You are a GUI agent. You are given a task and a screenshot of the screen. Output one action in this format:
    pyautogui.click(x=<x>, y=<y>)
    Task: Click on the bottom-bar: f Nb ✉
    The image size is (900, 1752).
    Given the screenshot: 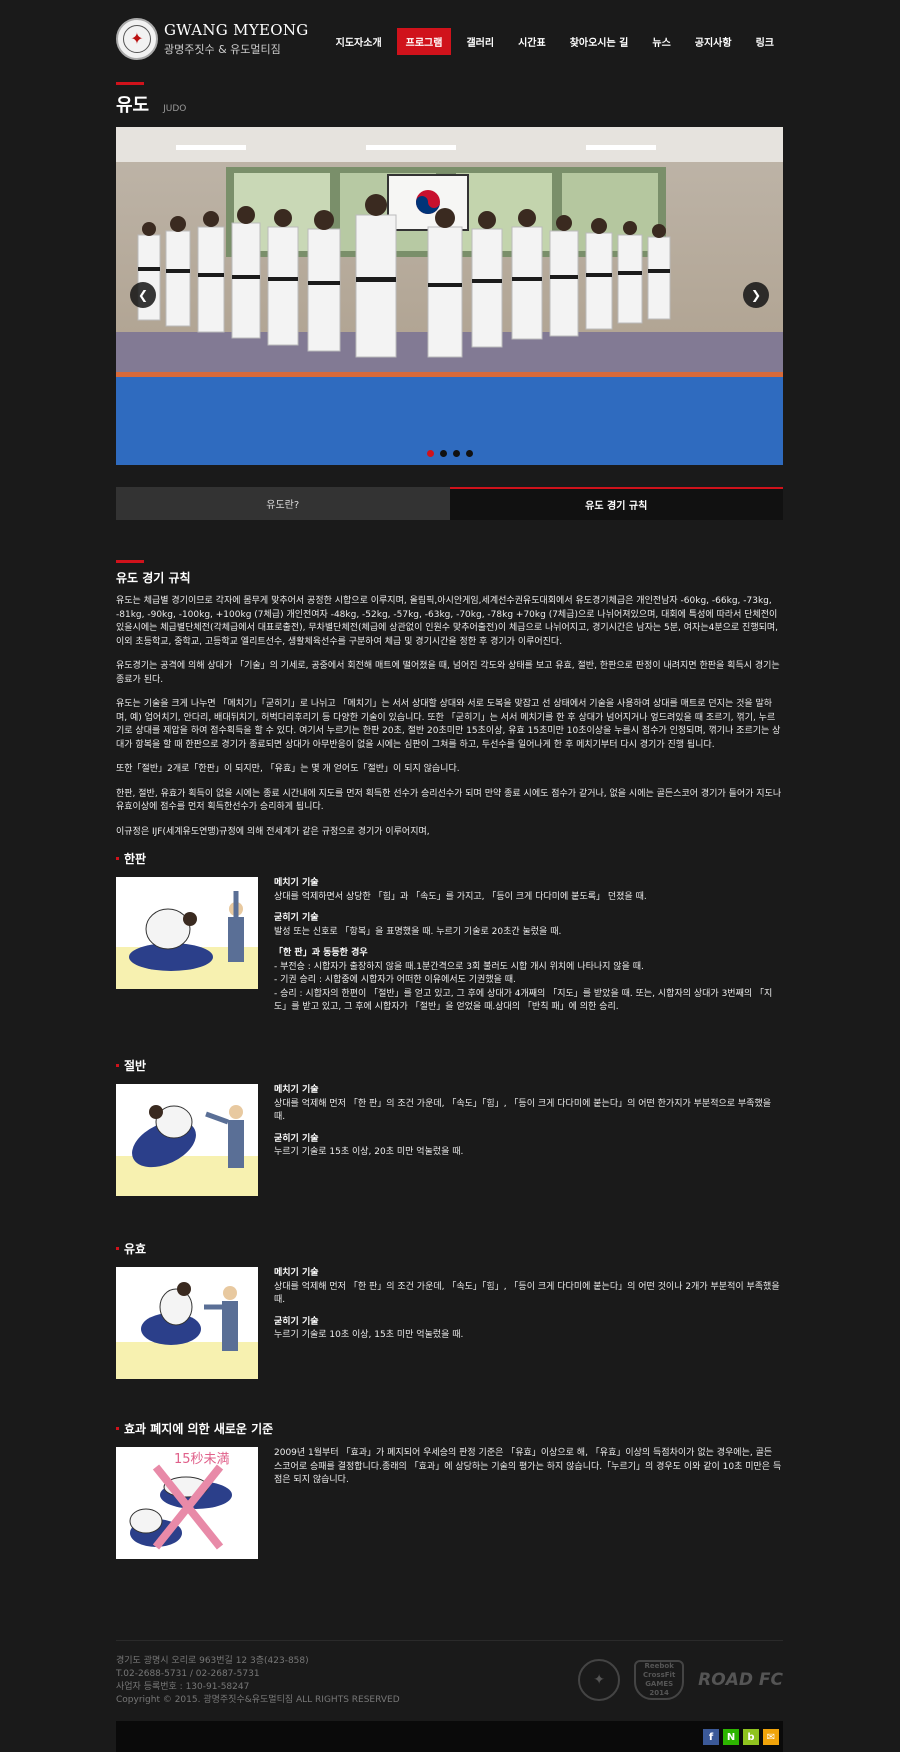 What is the action you would take?
    pyautogui.click(x=449, y=1736)
    